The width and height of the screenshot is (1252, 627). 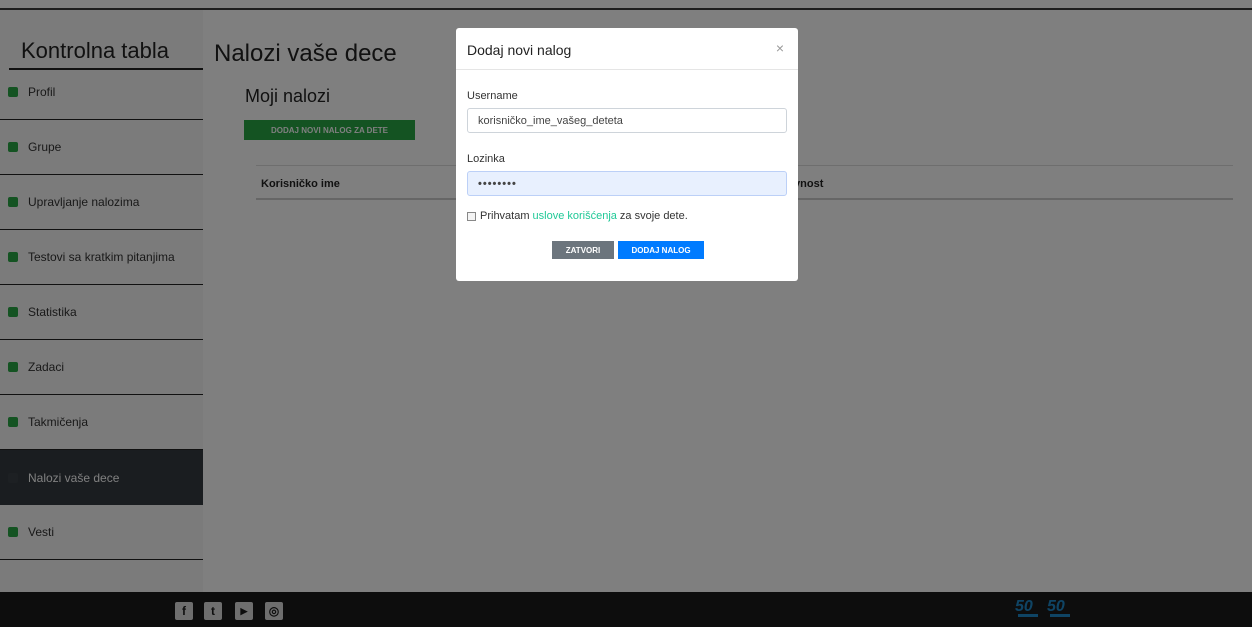 I want to click on close-icon: ×, so click(x=780, y=48).